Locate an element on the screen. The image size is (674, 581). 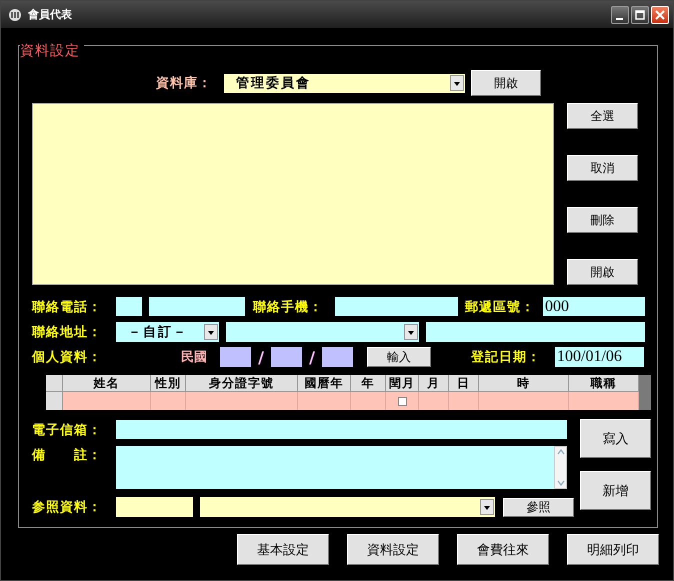
row-header is located at coordinates (54, 401).